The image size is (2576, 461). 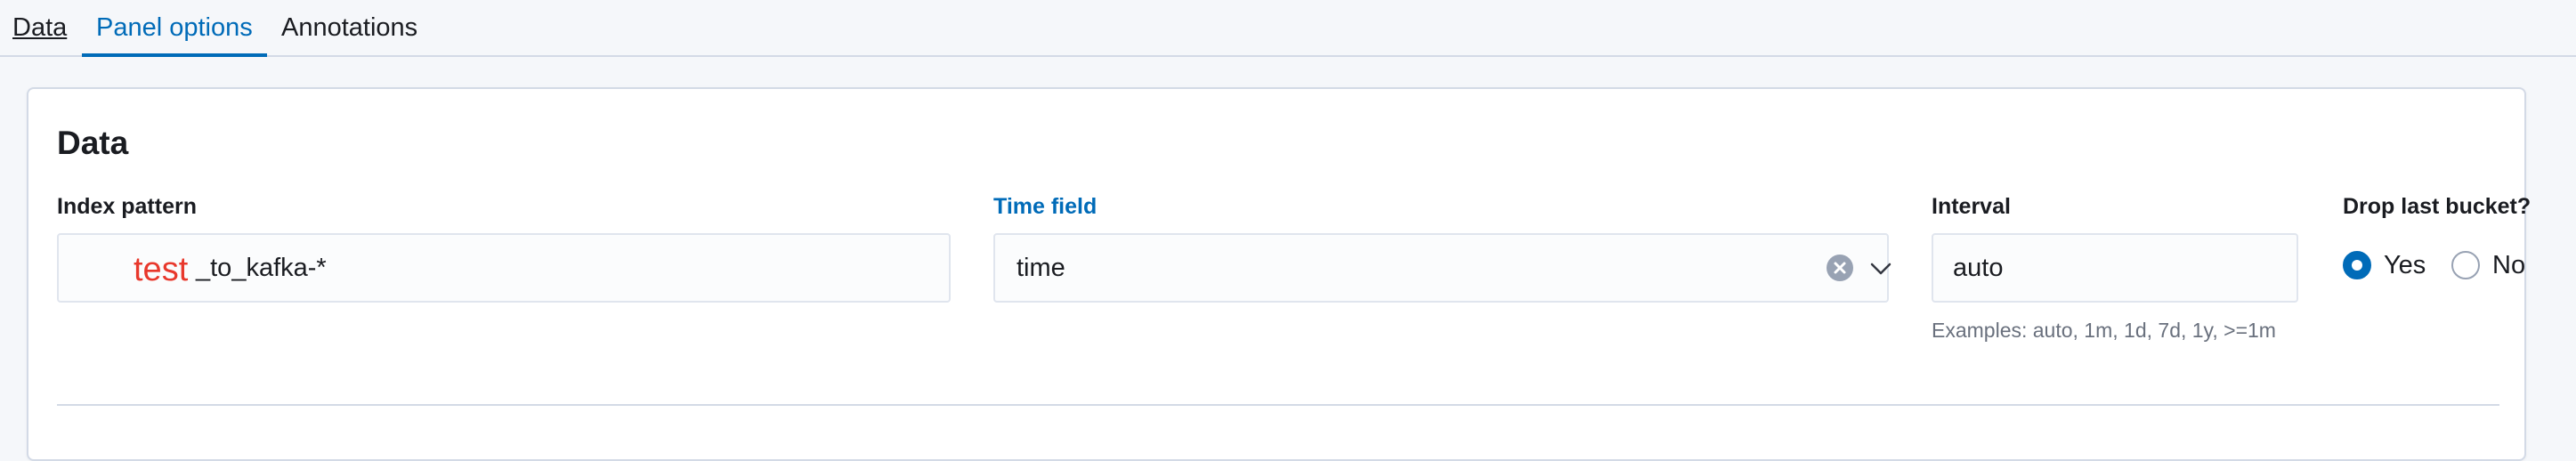 I want to click on interval-label: Interval, so click(x=1971, y=206).